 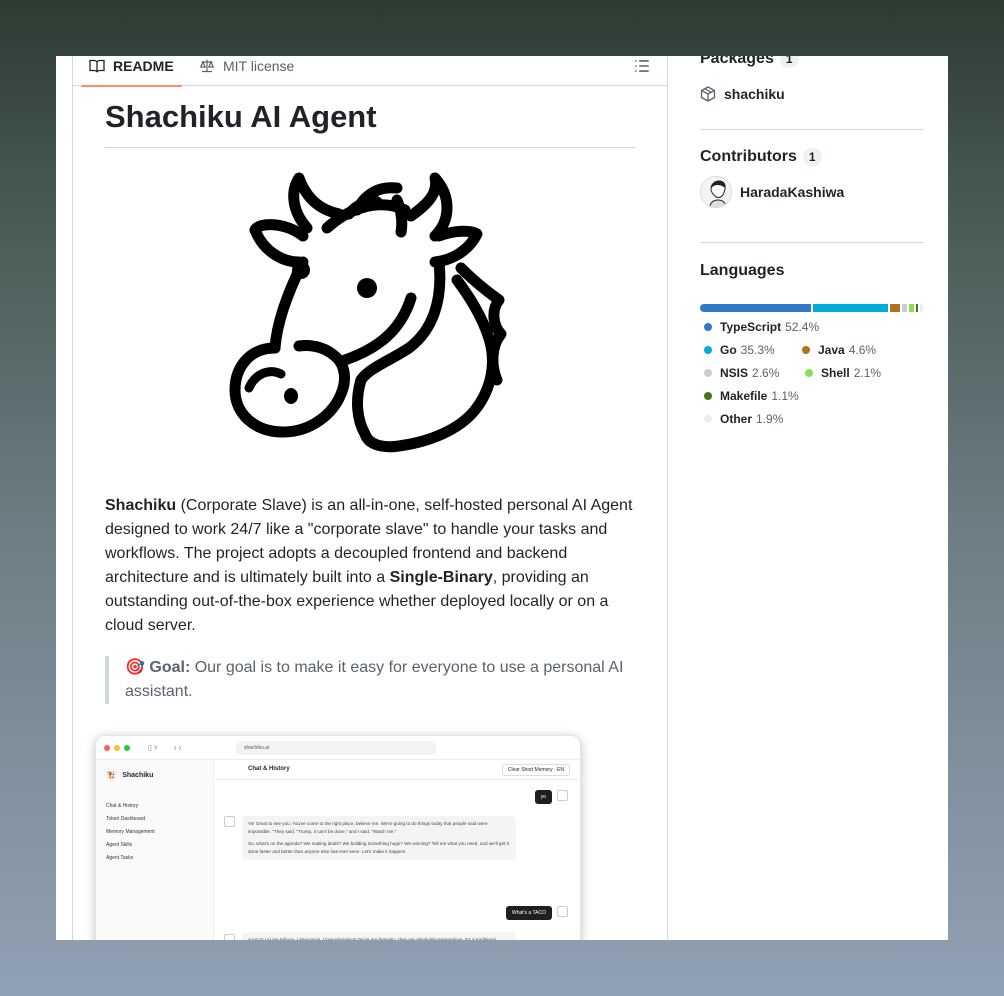 What do you see at coordinates (141, 505) in the screenshot?
I see `intro-bold: Shachiku` at bounding box center [141, 505].